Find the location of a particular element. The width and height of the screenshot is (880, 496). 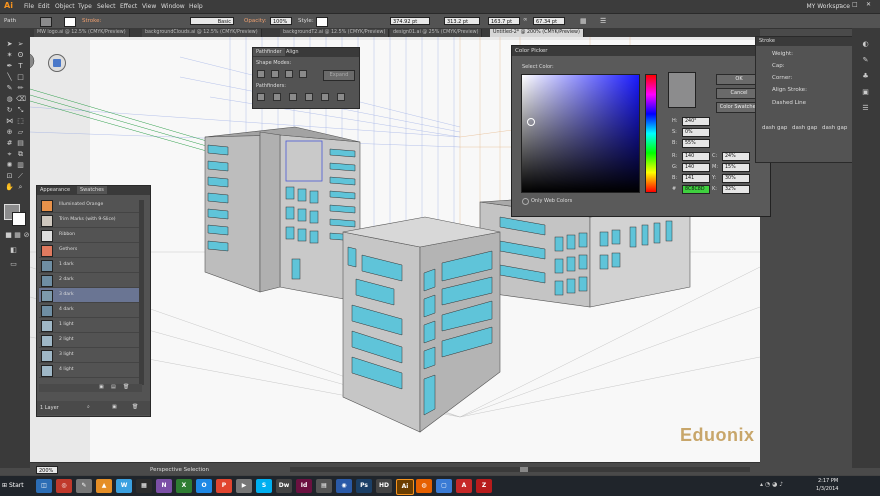

rectangle-tool-icon: □ is located at coordinates (20, 77).